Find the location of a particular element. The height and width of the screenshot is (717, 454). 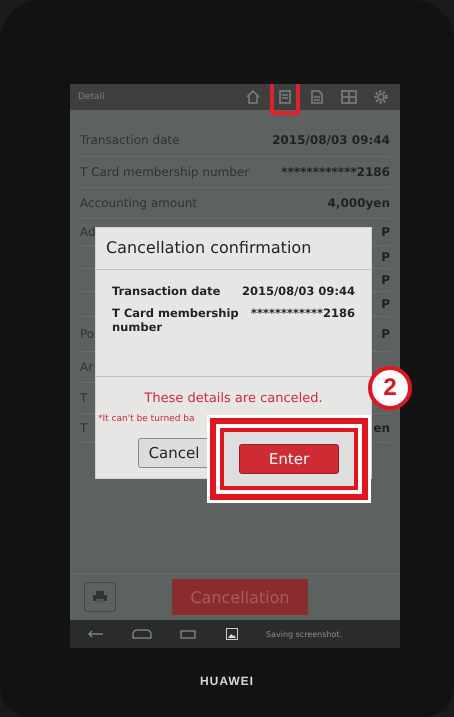

field-value: 2015/08/03 09:44 is located at coordinates (331, 140).